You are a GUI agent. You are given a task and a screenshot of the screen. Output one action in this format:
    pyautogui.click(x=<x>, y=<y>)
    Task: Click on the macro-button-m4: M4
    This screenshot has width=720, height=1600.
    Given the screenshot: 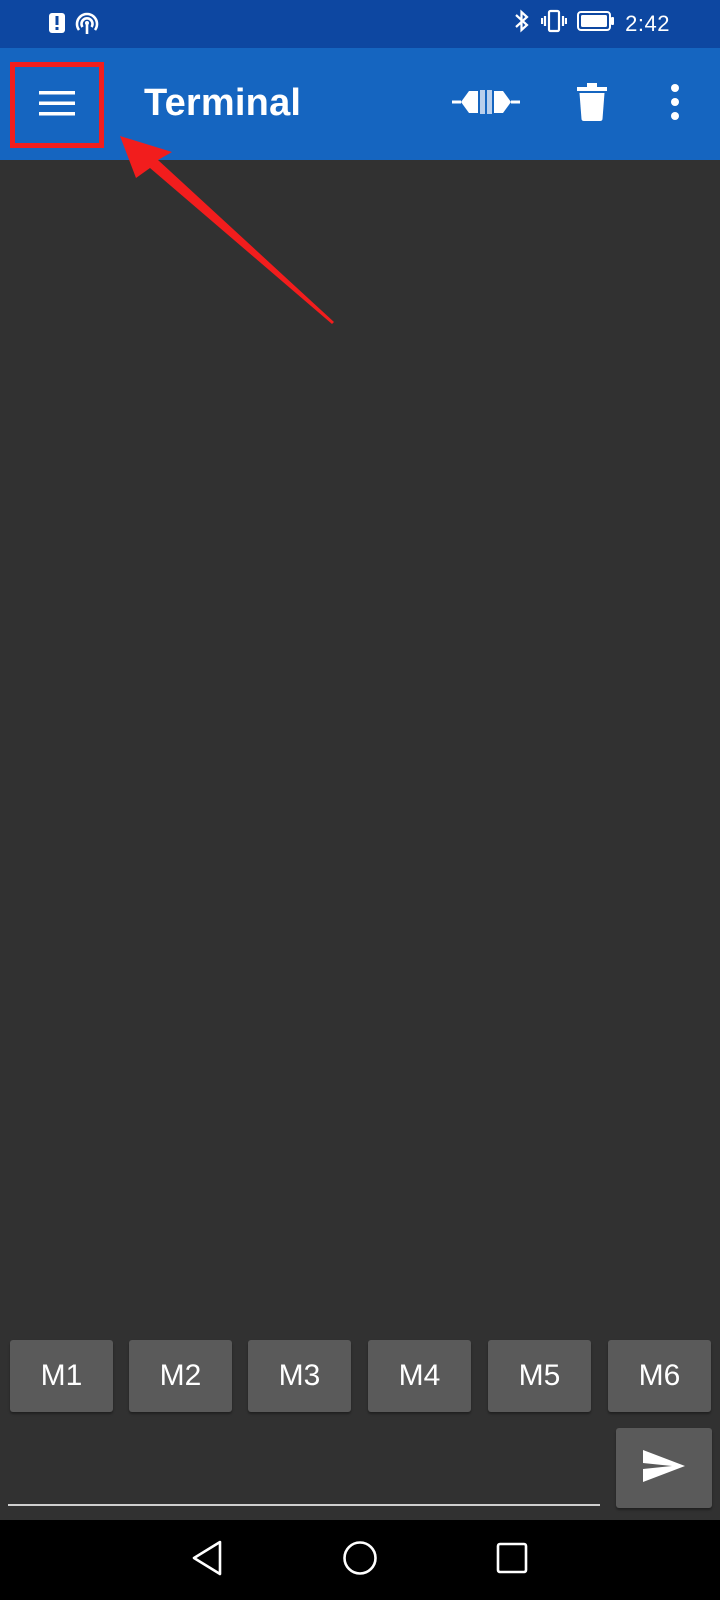 What is the action you would take?
    pyautogui.click(x=419, y=1376)
    